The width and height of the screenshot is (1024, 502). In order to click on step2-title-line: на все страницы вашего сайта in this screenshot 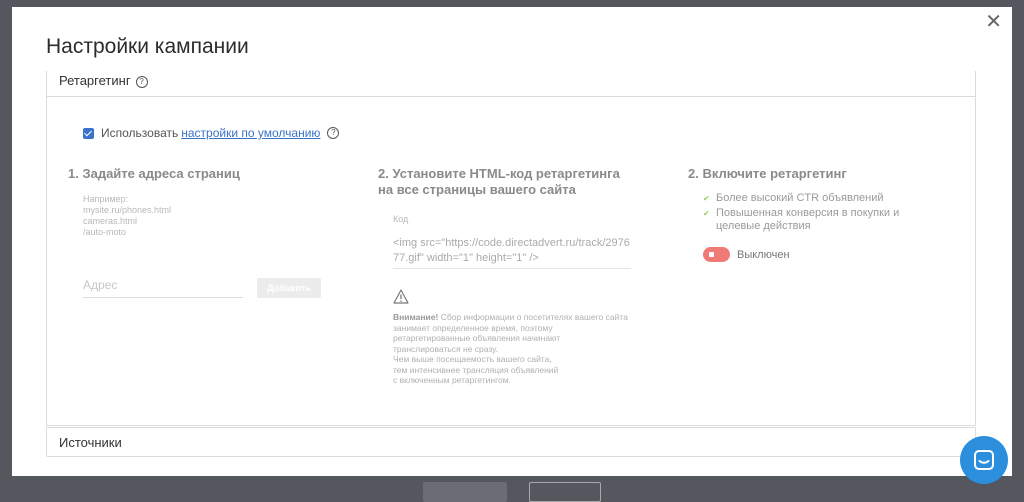, I will do `click(477, 189)`.